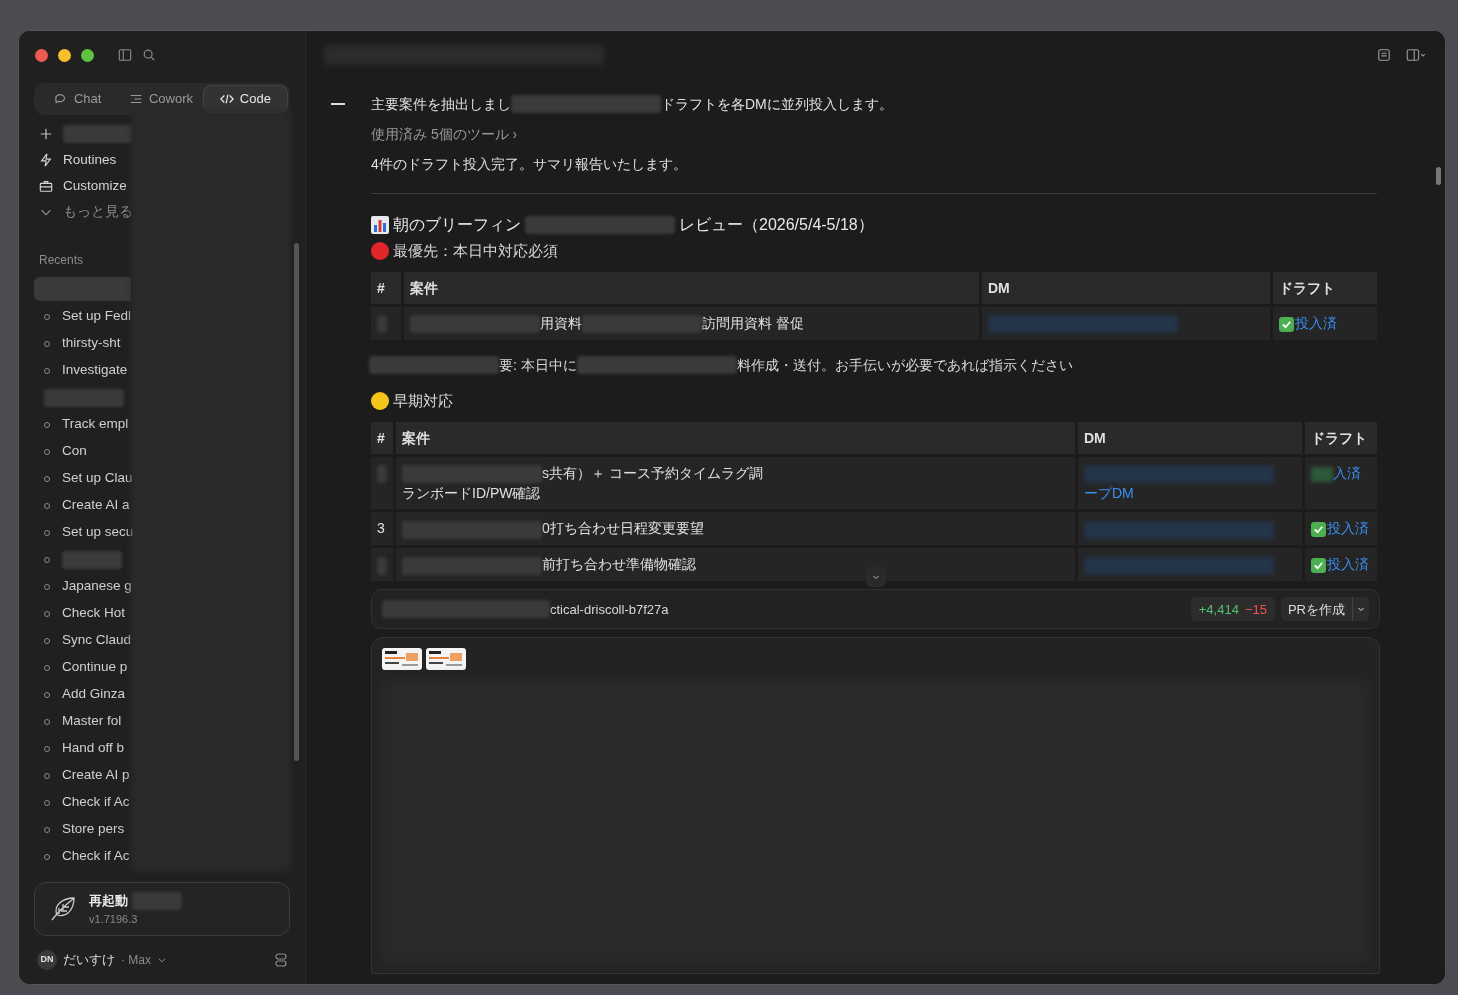 Image resolution: width=1458 pixels, height=995 pixels. Describe the element at coordinates (64, 55) in the screenshot. I see `minimize-button` at that location.